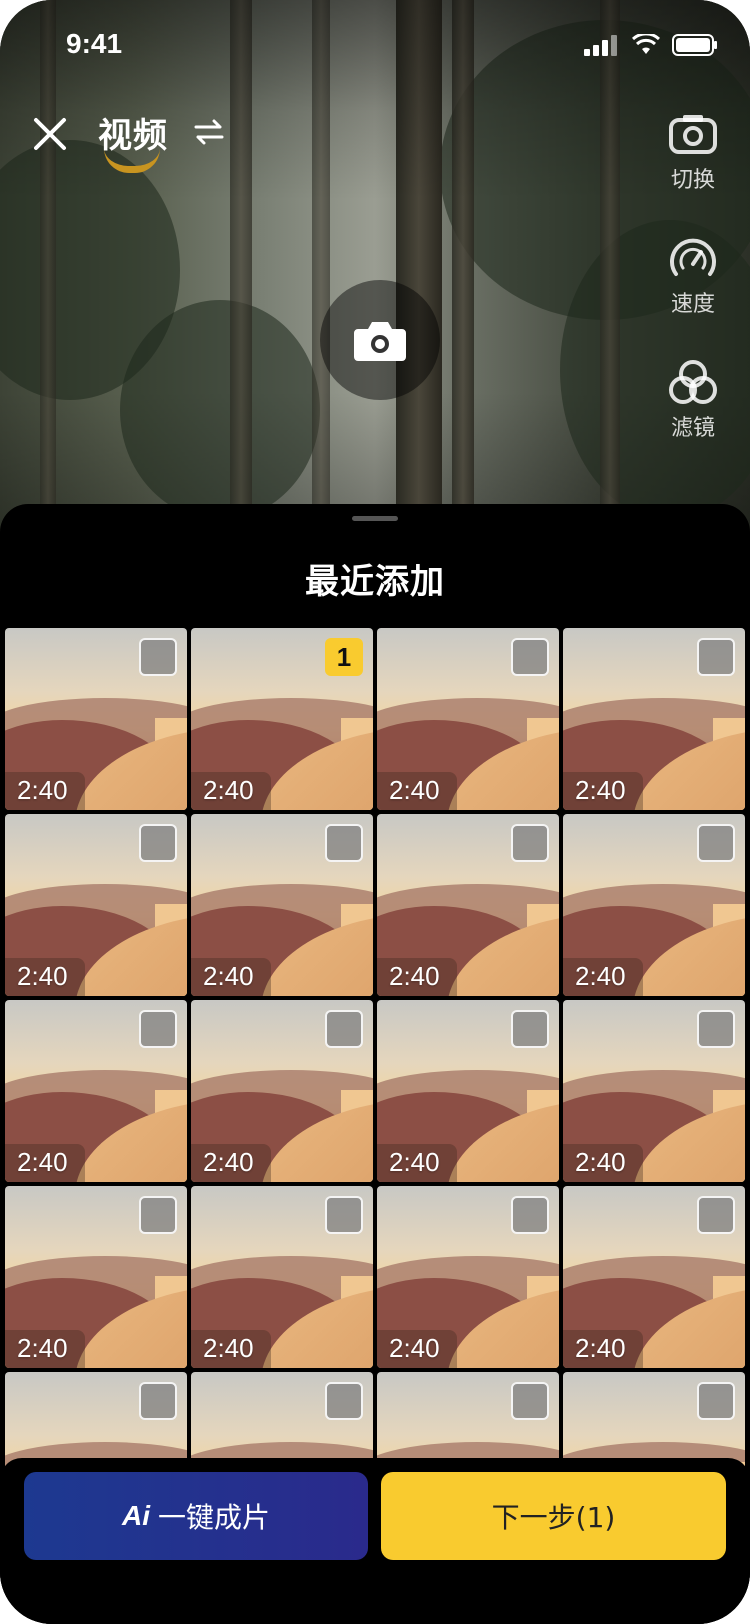 This screenshot has width=750, height=1624. What do you see at coordinates (135, 1515) in the screenshot?
I see `ai-logo: Ai` at bounding box center [135, 1515].